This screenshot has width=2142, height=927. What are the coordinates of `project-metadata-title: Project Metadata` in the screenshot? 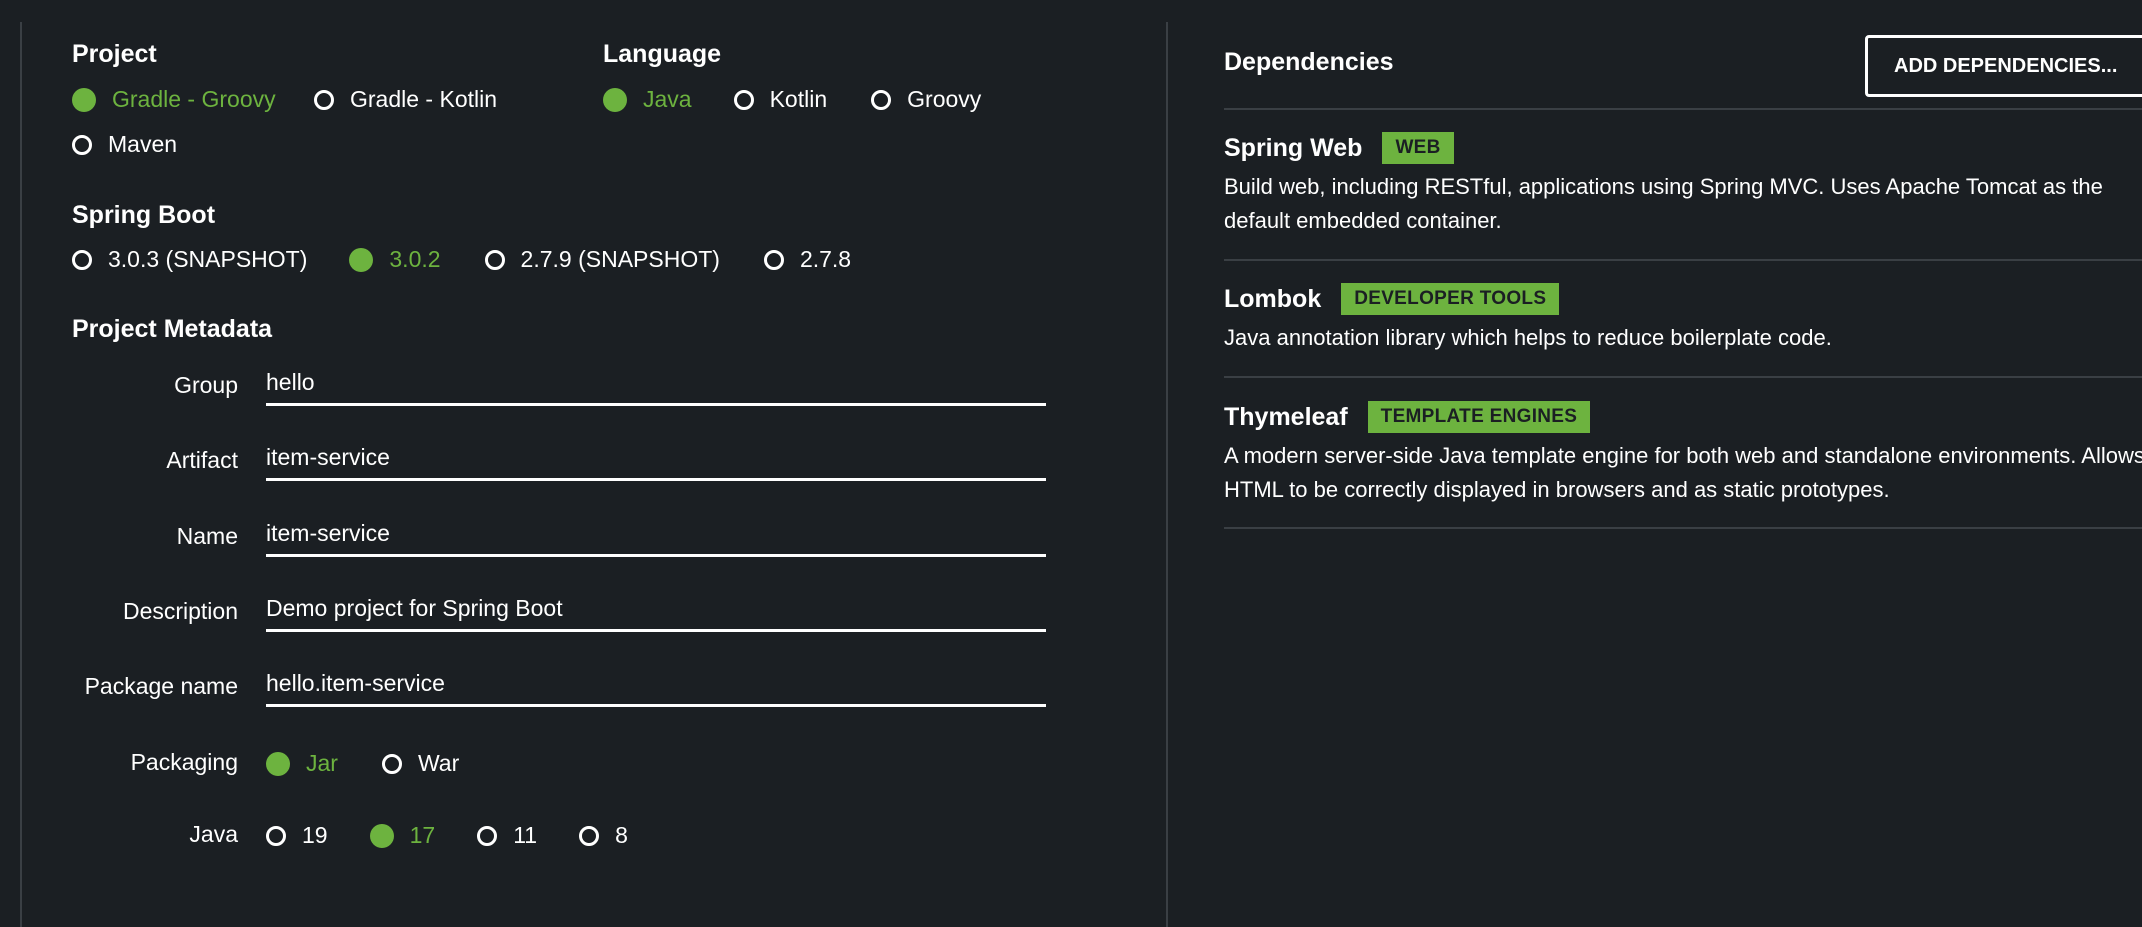 It's located at (172, 329).